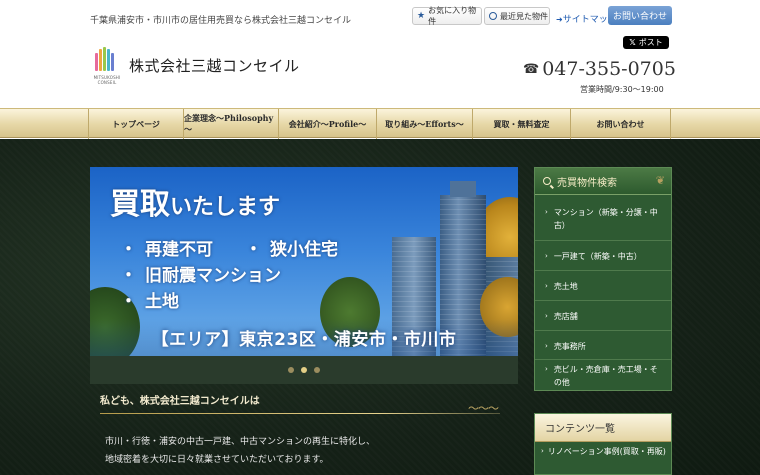 This screenshot has height=475, width=760. What do you see at coordinates (632, 42) in the screenshot?
I see `x-logo-icon: 𝕏` at bounding box center [632, 42].